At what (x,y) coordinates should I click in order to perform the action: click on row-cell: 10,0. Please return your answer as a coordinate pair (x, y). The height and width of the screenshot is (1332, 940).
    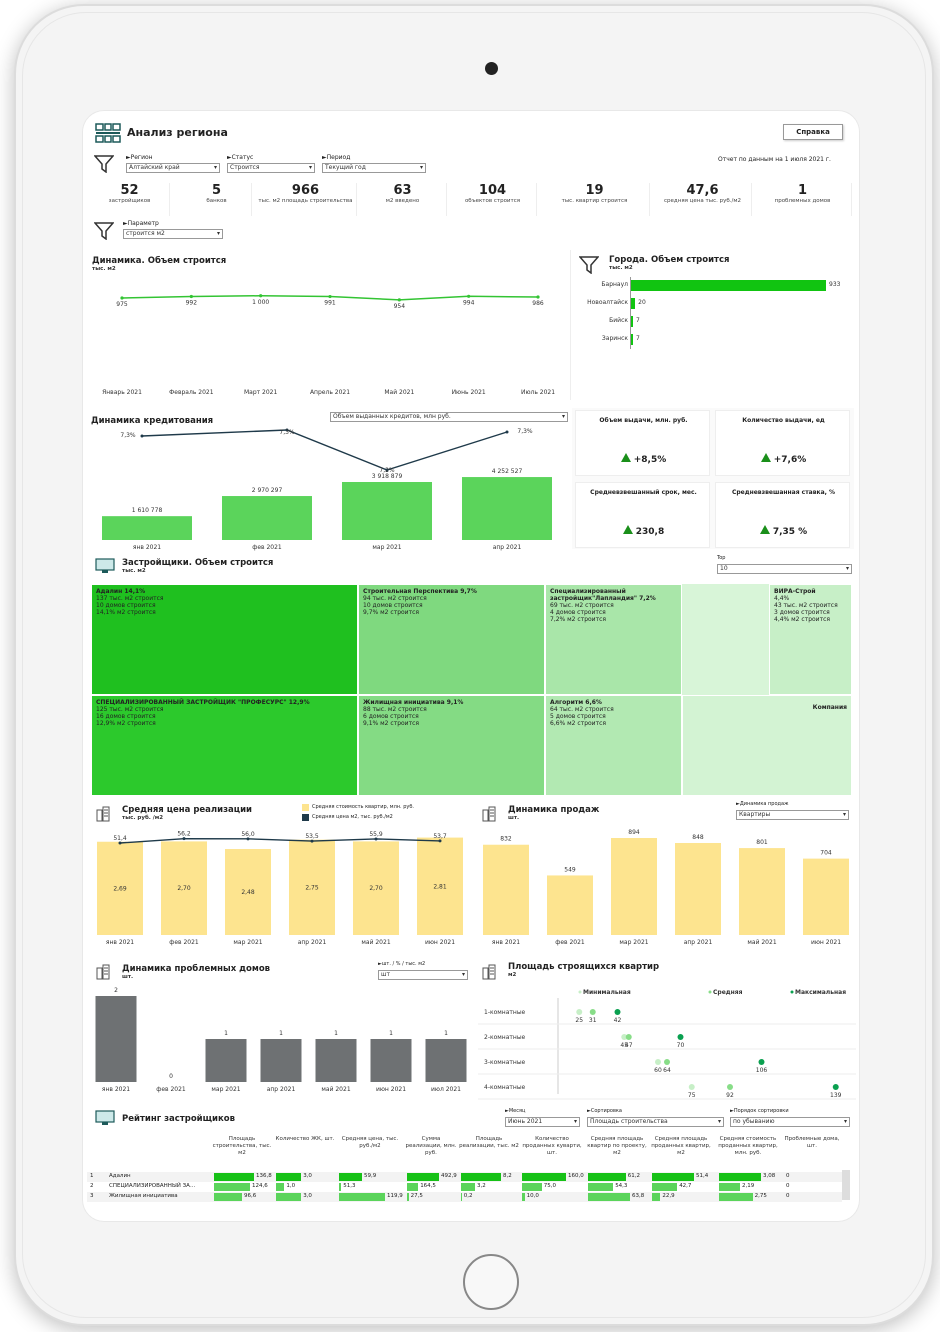
    Looking at the image, I should click on (532, 1196).